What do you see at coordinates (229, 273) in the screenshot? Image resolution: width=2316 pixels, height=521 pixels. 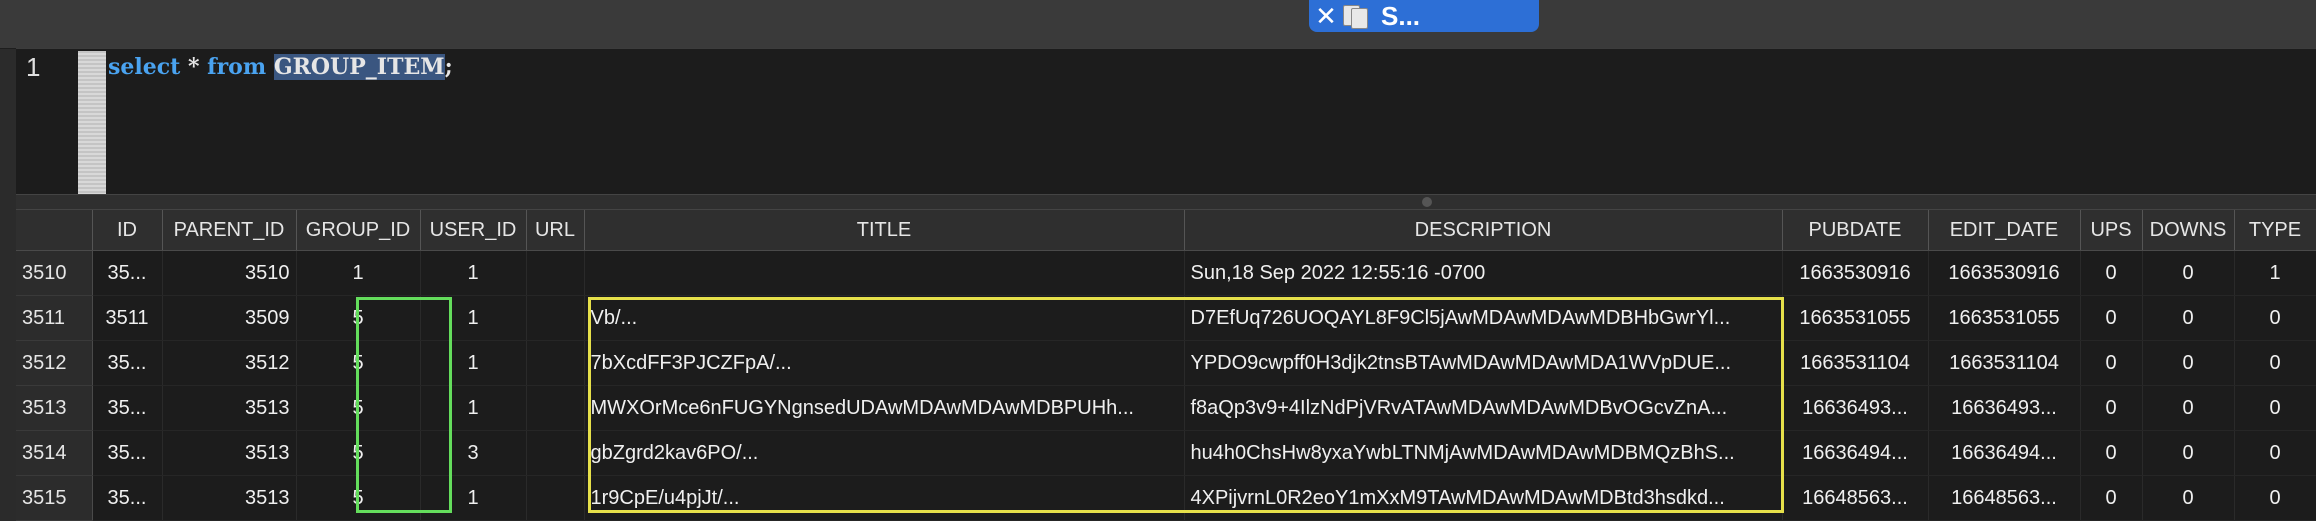 I see `cell-parent-id: 3510` at bounding box center [229, 273].